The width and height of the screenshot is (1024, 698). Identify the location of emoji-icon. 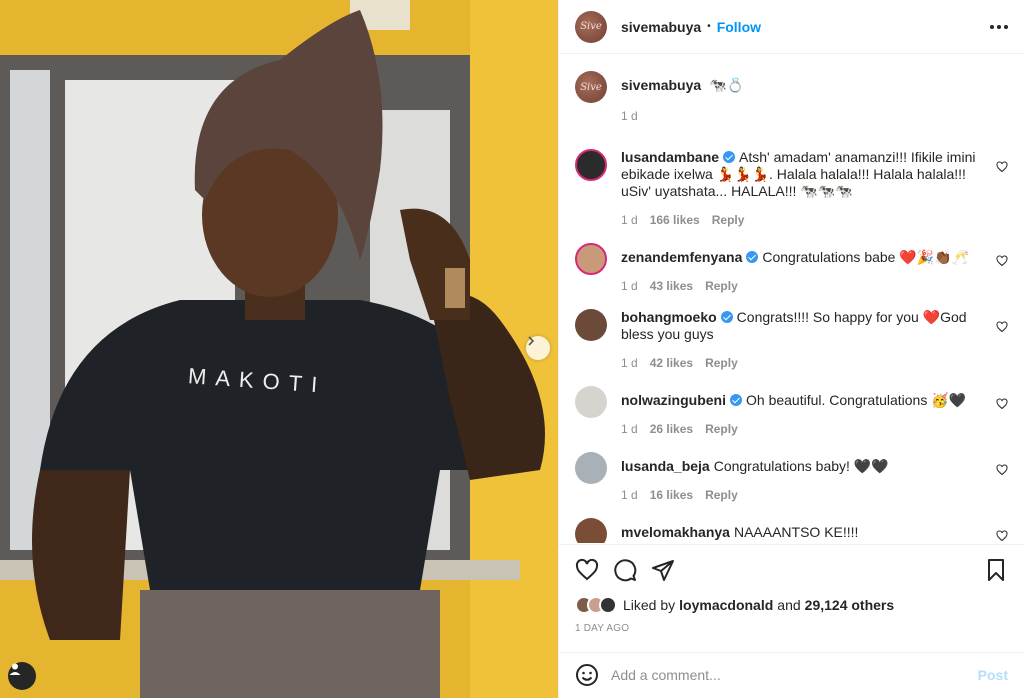
(587, 675).